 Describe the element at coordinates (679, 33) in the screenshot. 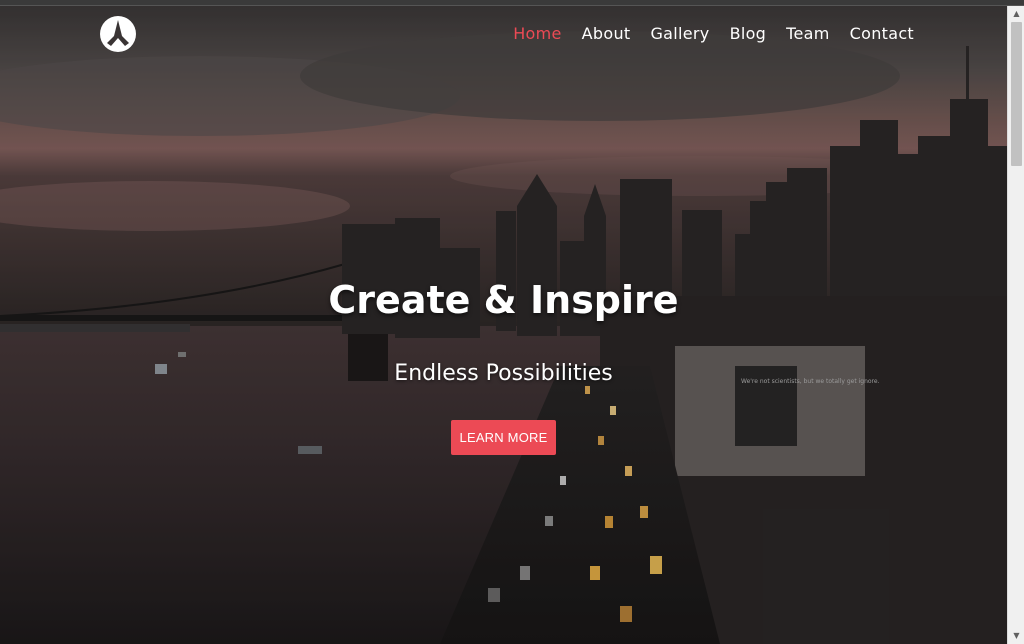

I see `nav-item-gallery: Gallery` at that location.